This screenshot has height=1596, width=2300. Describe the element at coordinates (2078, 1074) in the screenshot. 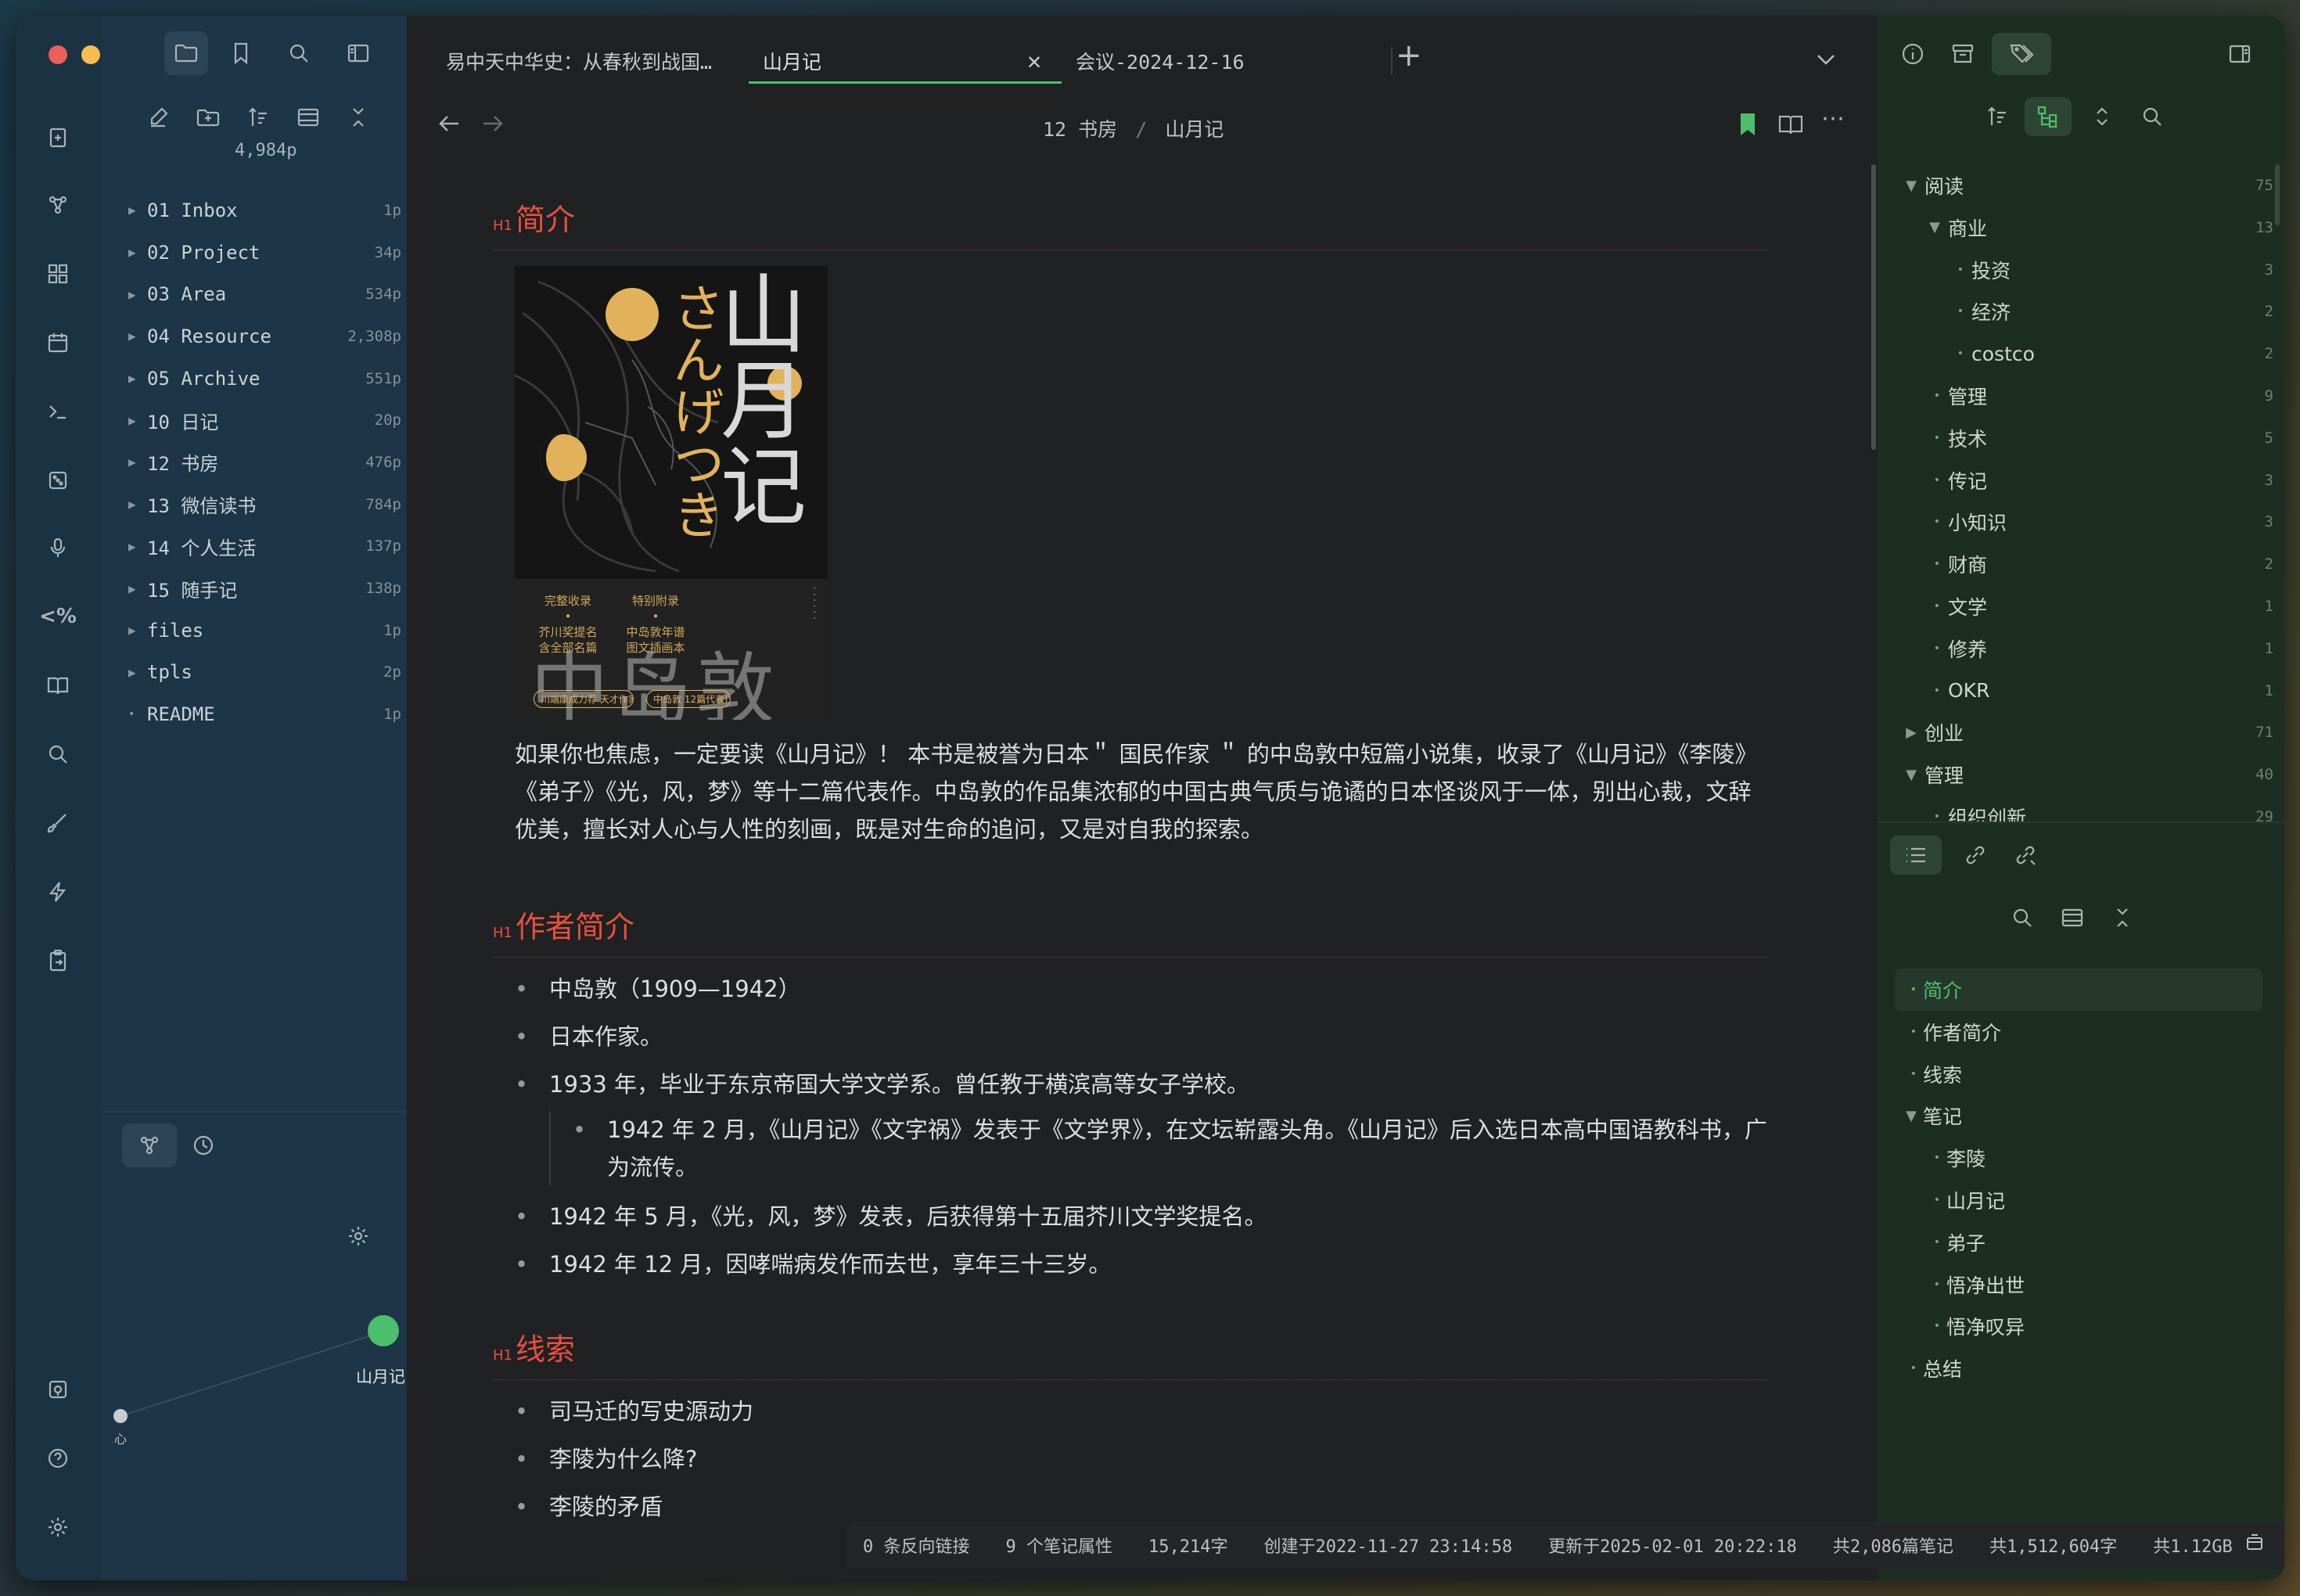

I see `outline-item: • 线索` at that location.